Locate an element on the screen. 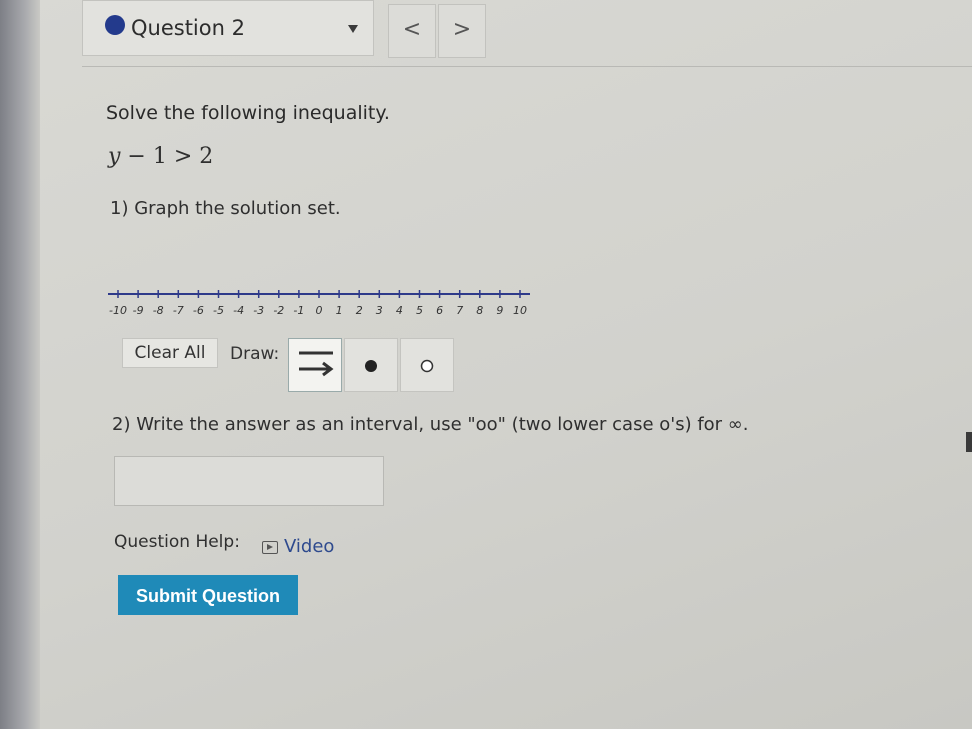  ray-tool-button is located at coordinates (315, 365).